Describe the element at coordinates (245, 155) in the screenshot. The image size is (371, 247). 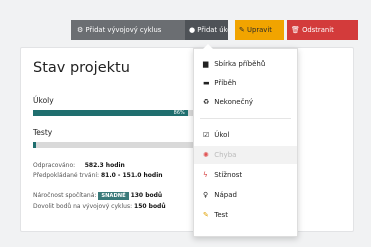
I see `menu-item-bug: ✺ Chyba` at that location.